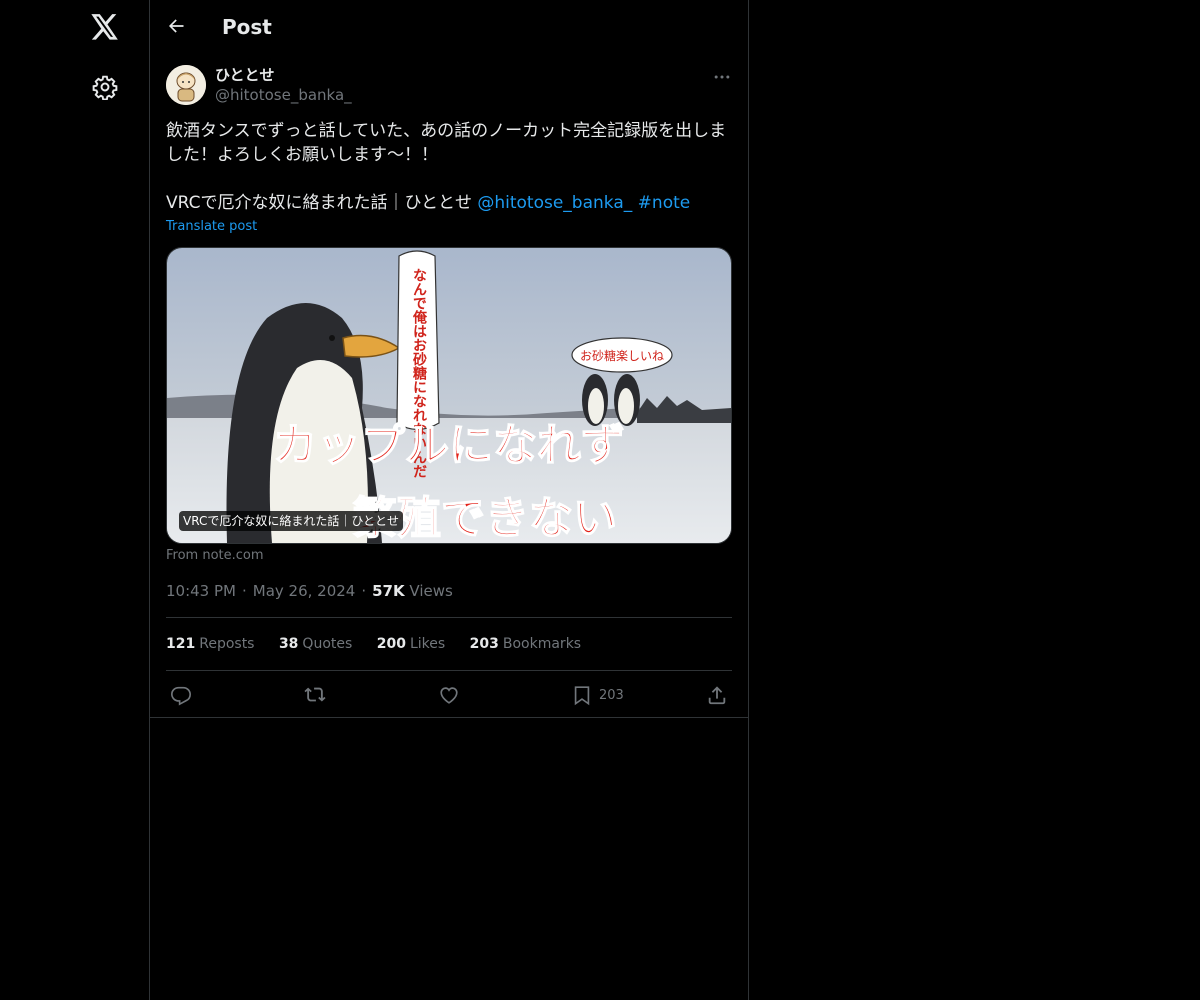  I want to click on bookmark-button: 203, so click(597, 695).